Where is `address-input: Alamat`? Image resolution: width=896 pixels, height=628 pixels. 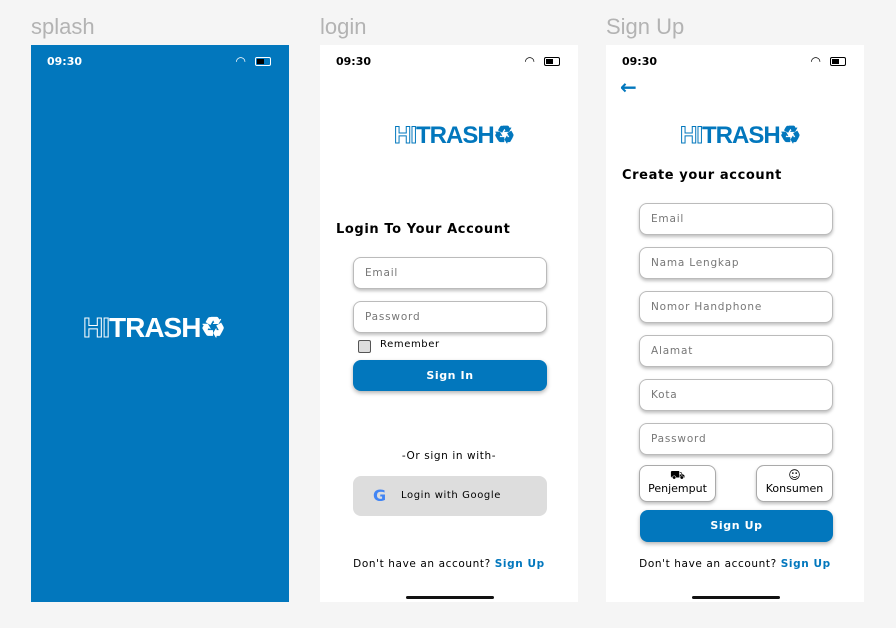
address-input: Alamat is located at coordinates (736, 351).